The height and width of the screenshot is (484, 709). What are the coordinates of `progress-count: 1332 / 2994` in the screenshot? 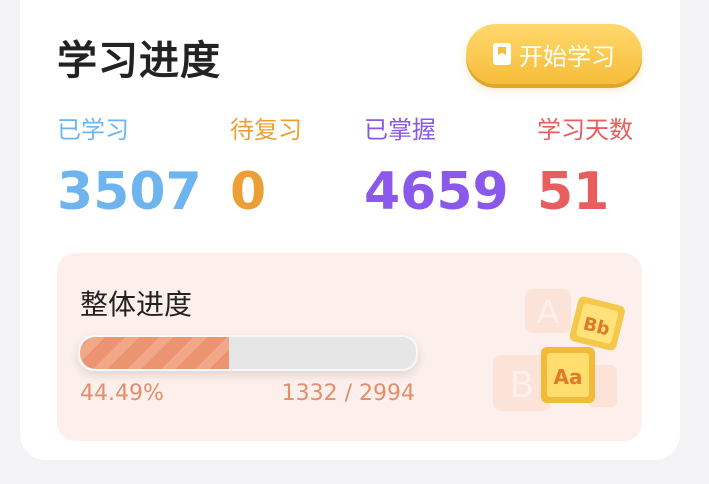 It's located at (348, 393).